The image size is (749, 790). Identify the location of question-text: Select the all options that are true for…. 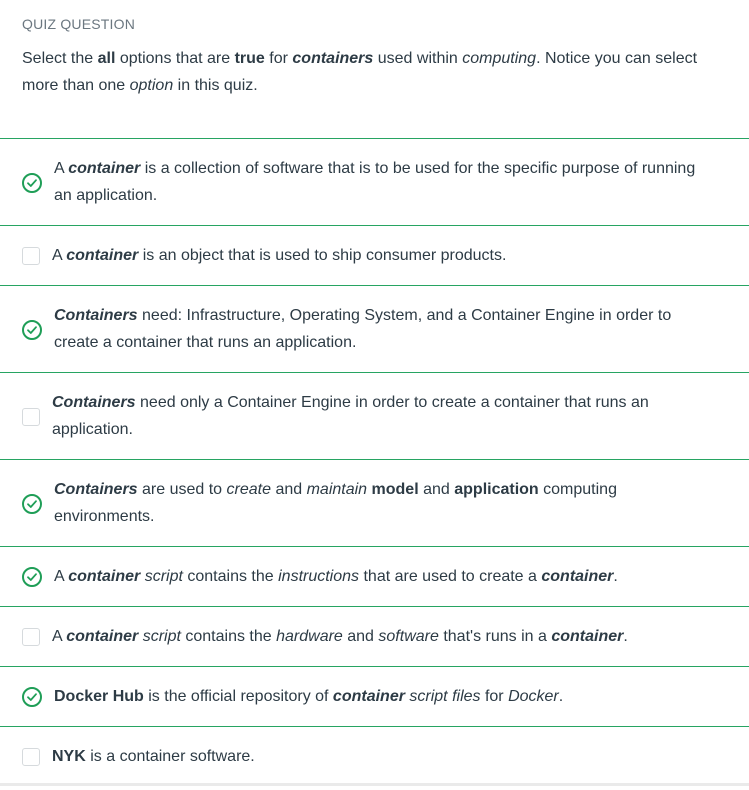
(367, 72).